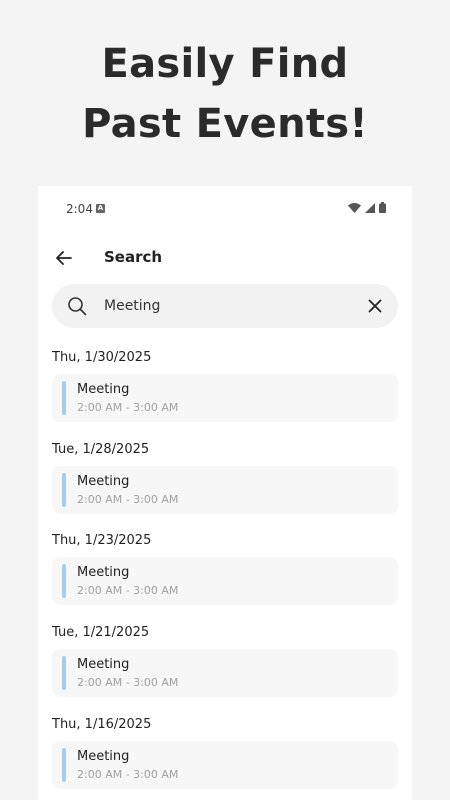 Image resolution: width=450 pixels, height=800 pixels. I want to click on status-icons, so click(367, 207).